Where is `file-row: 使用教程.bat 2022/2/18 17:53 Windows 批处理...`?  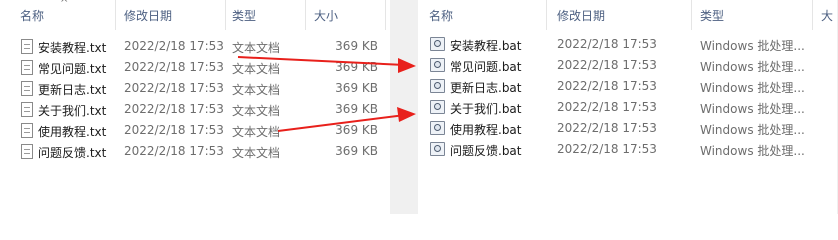
file-row: 使用教程.bat 2022/2/18 17:53 Windows 批处理... is located at coordinates (628, 128).